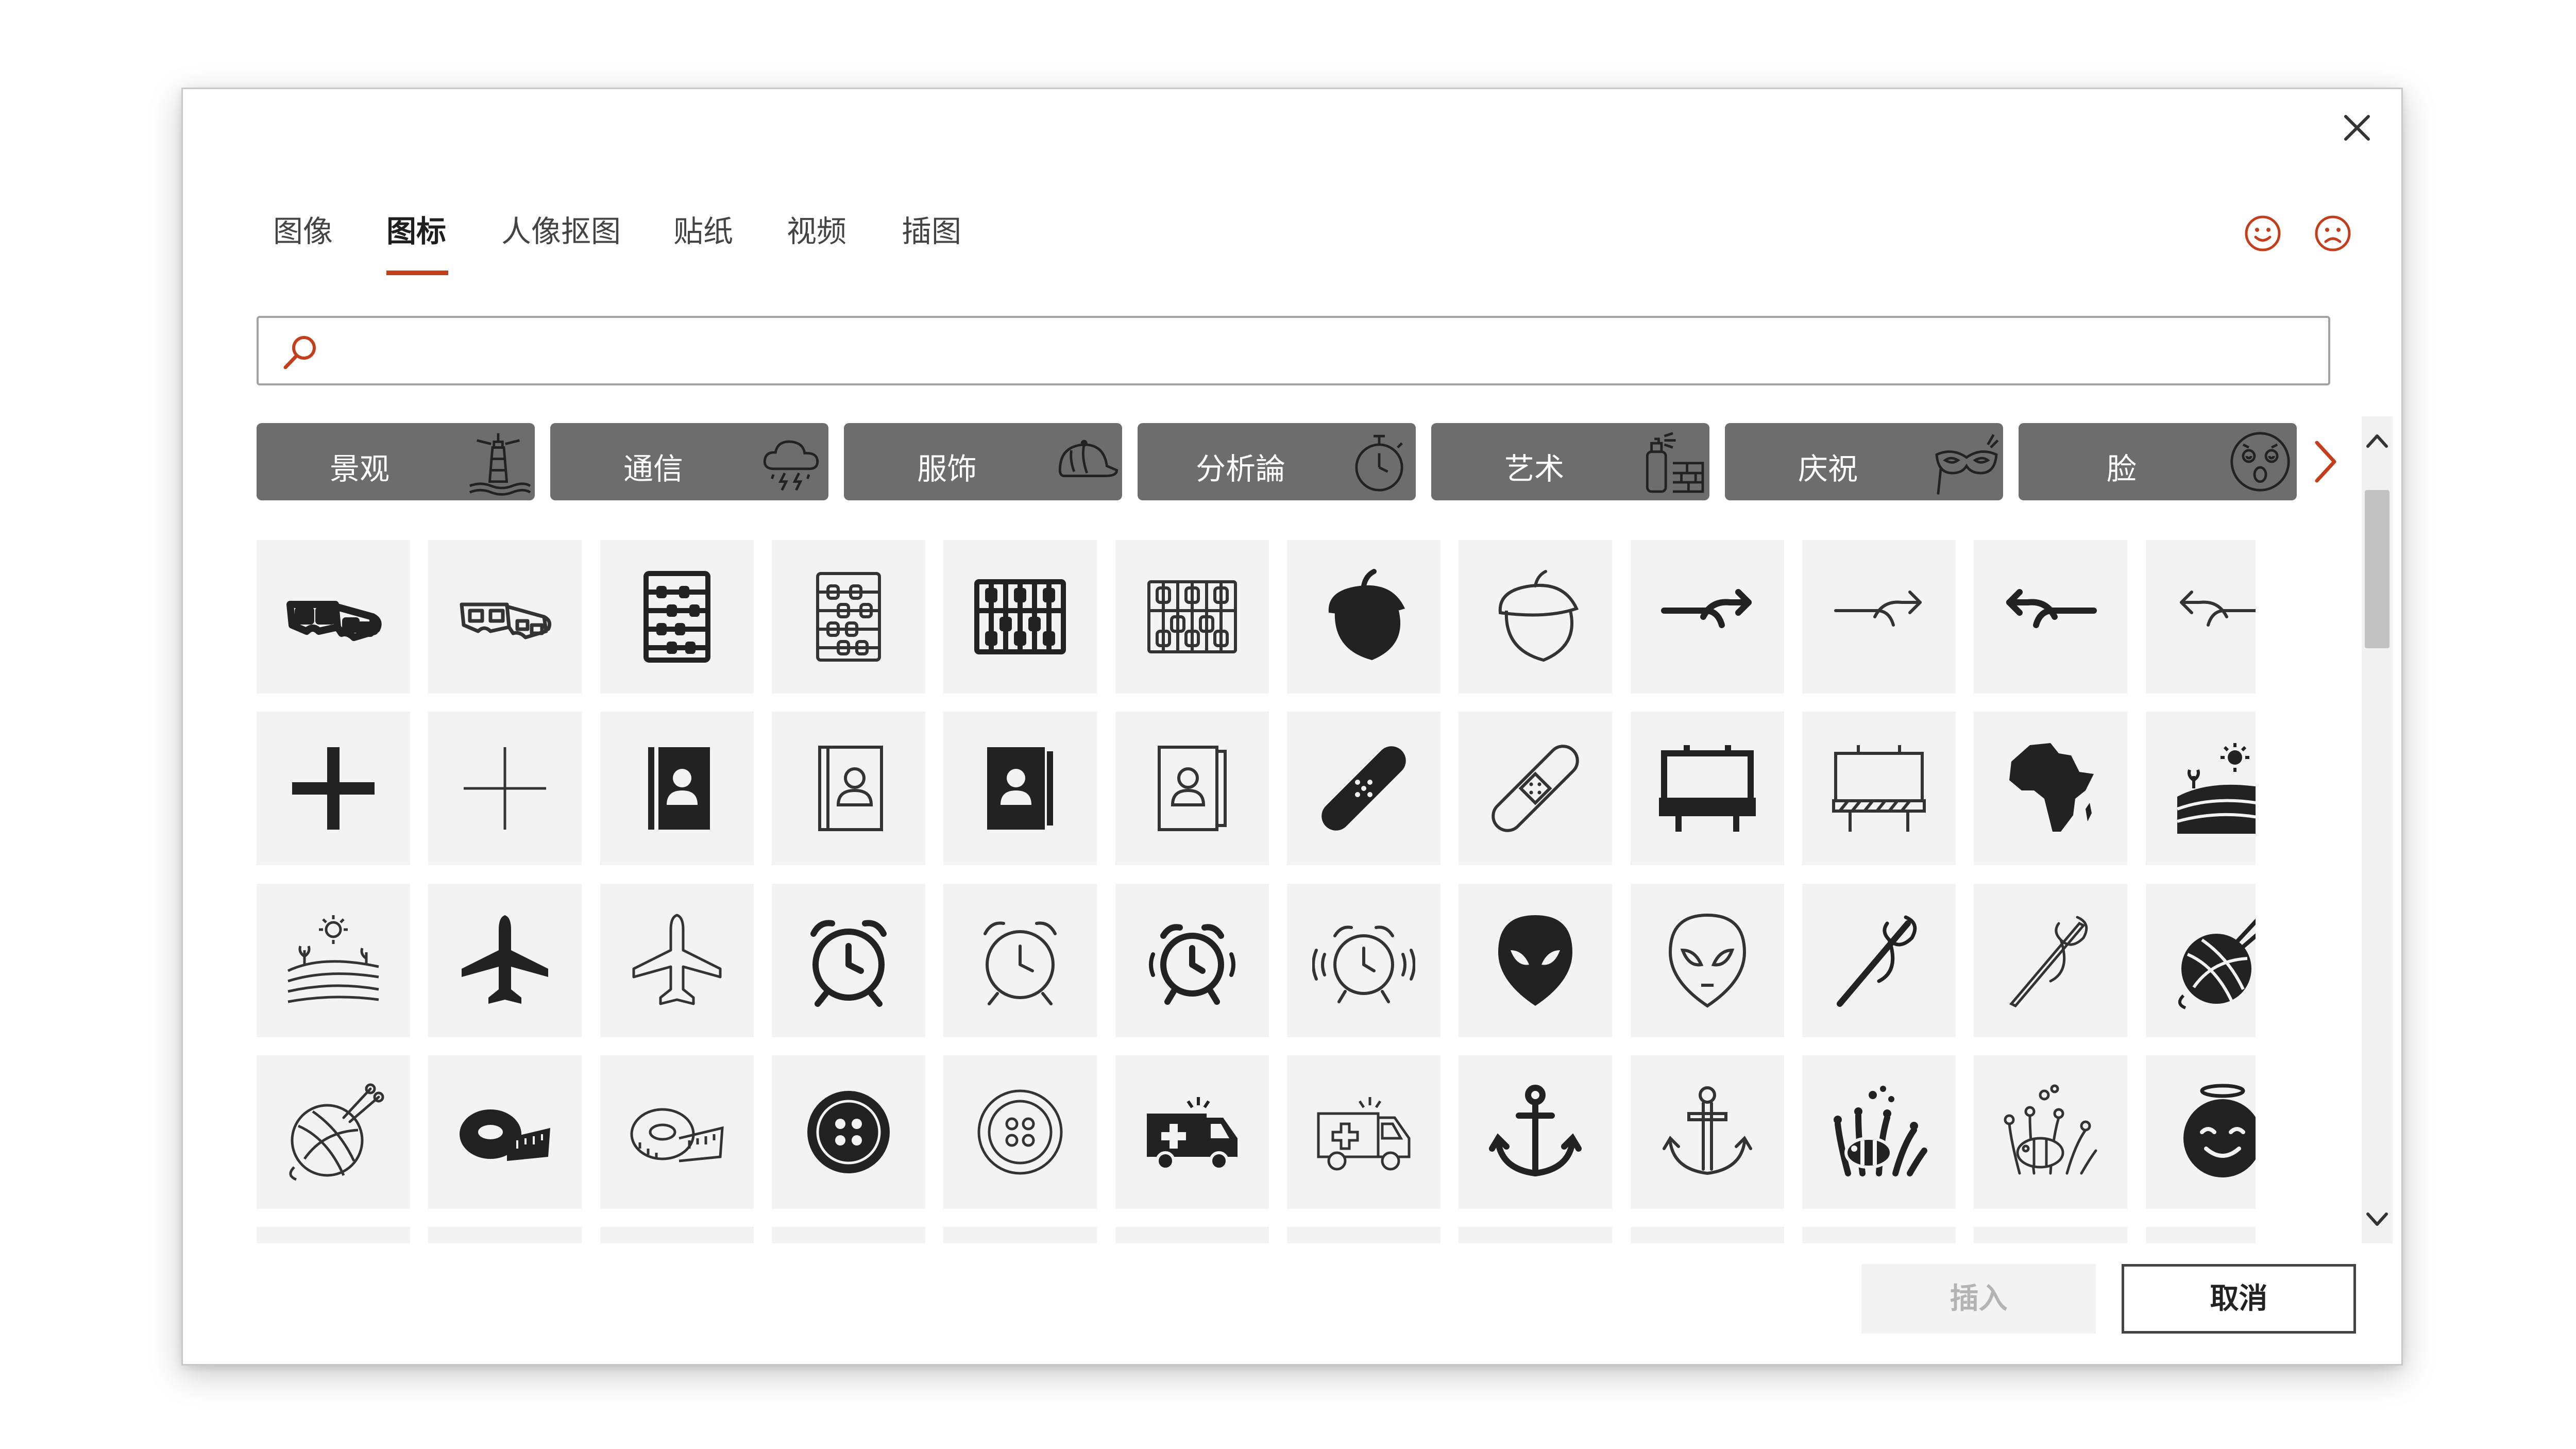  I want to click on address-book-2-outline-icon, so click(1192, 788).